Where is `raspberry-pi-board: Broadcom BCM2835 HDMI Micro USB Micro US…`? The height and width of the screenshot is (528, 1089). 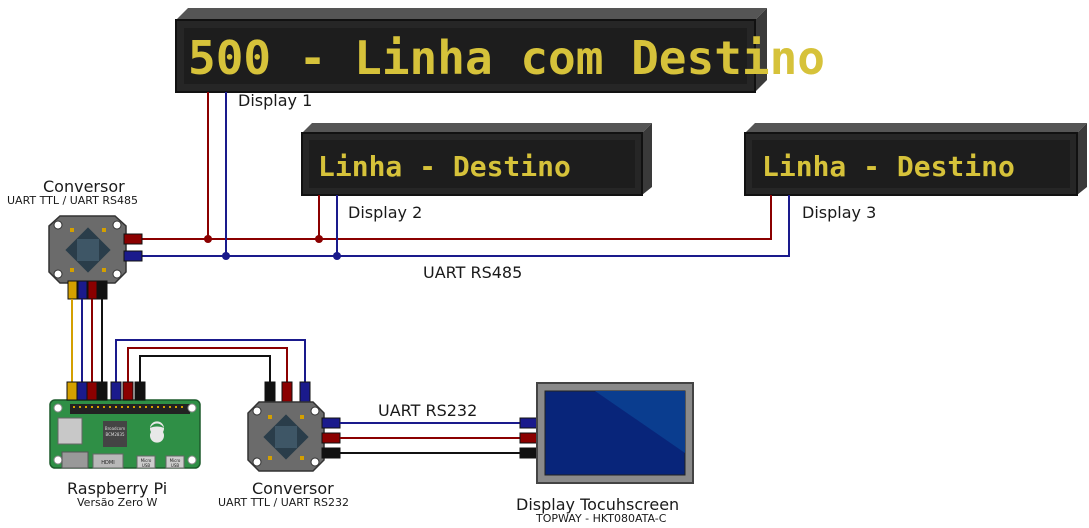 raspberry-pi-board: Broadcom BCM2835 HDMI Micro USB Micro US… is located at coordinates (125, 434).